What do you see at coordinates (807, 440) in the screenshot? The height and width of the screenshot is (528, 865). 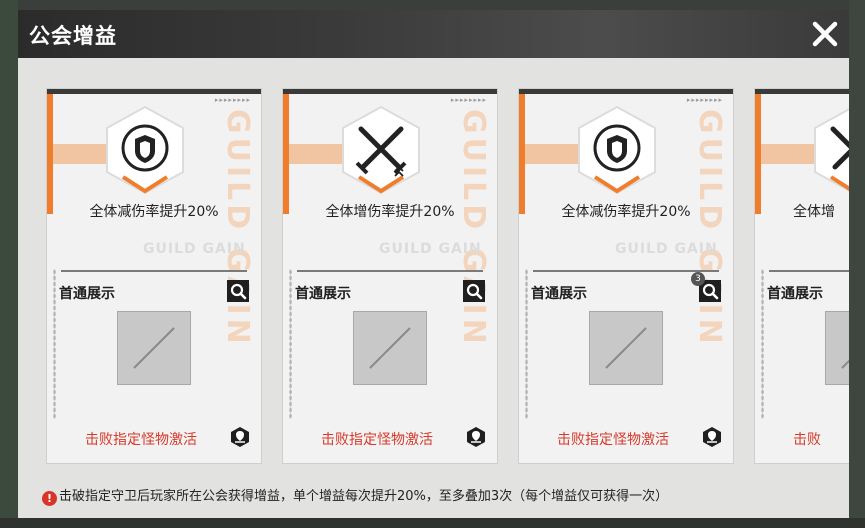 I see `activate-condition-text: 击败` at bounding box center [807, 440].